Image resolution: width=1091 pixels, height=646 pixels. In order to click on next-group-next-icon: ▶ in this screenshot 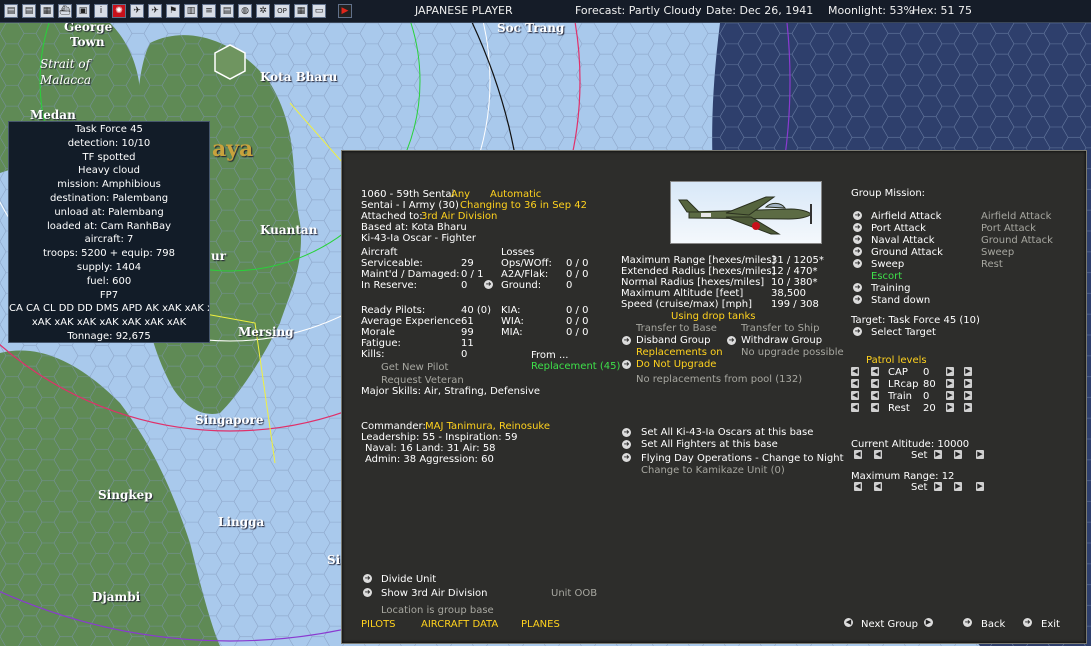, I will do `click(928, 622)`.